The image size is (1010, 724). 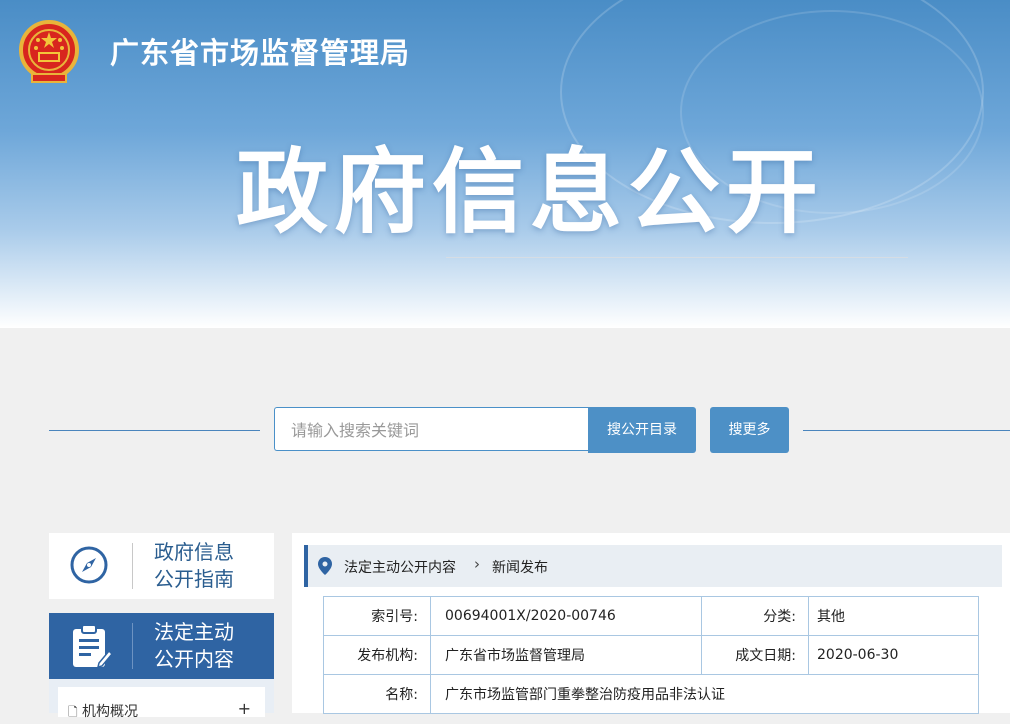 I want to click on breadcrumb-link-news: 新闻发布, so click(x=520, y=567).